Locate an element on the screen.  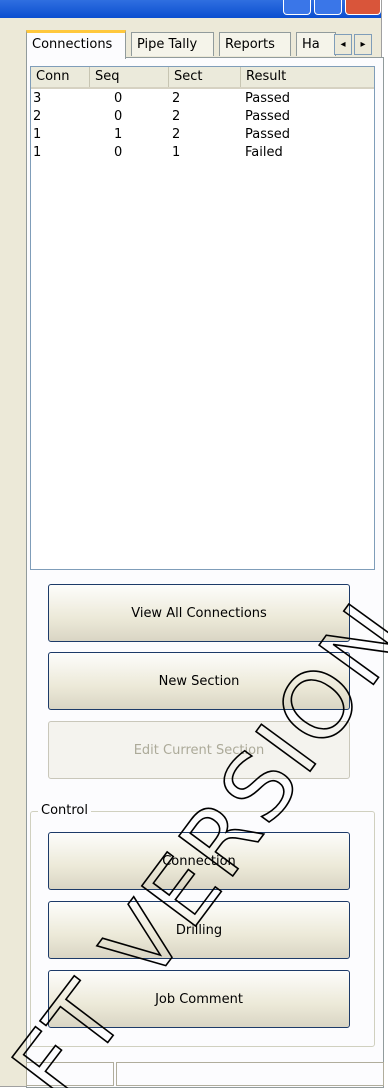
view-all-connections-button: View All Connections is located at coordinates (199, 613).